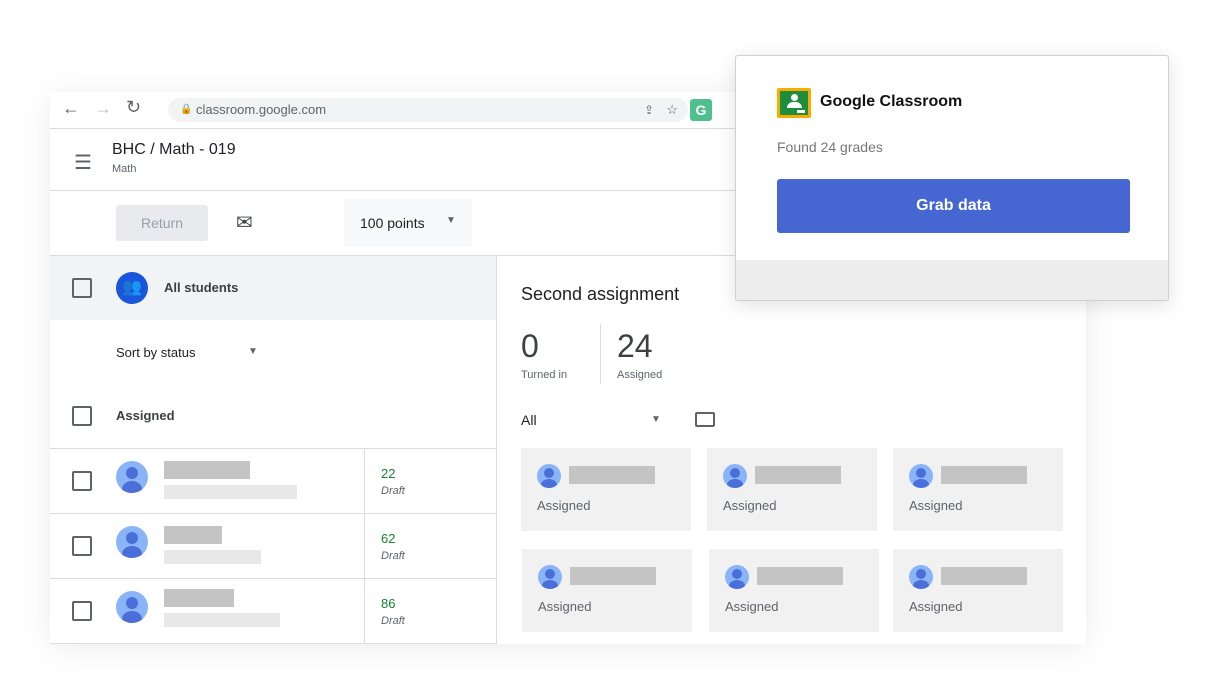 Image resolution: width=1224 pixels, height=694 pixels. Describe the element at coordinates (156, 352) in the screenshot. I see `sort-label: Sort by status` at that location.